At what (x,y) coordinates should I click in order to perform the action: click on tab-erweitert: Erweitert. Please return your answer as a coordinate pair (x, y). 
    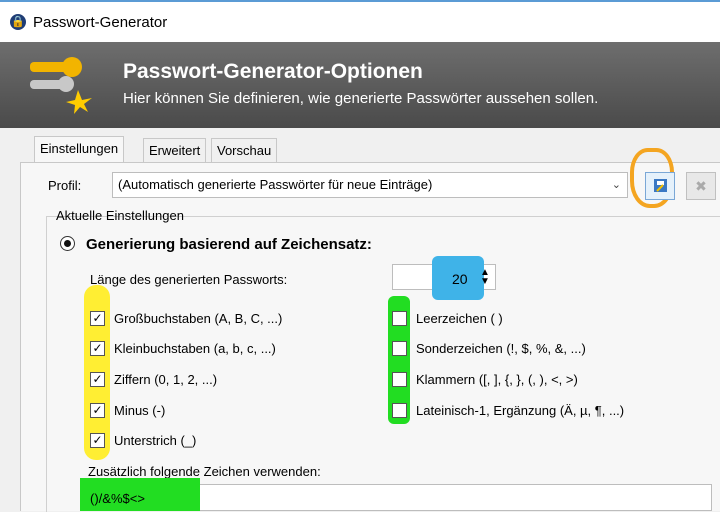
    Looking at the image, I should click on (175, 150).